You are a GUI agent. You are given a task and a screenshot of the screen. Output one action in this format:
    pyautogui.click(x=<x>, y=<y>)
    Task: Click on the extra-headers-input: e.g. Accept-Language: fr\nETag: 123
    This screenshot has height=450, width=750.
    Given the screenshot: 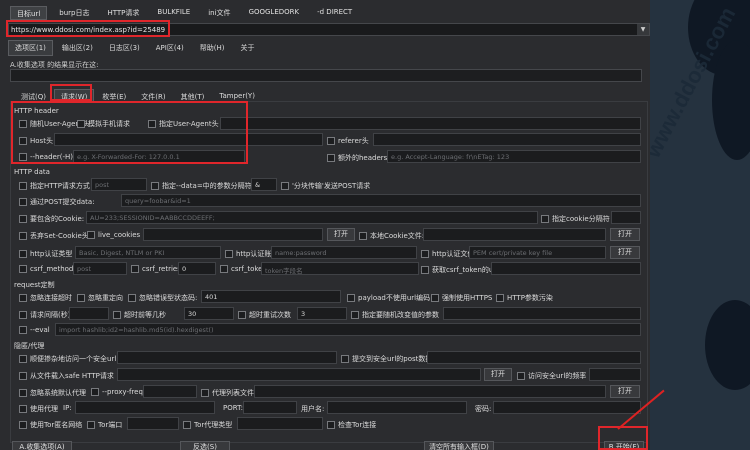 What is the action you would take?
    pyautogui.click(x=514, y=156)
    